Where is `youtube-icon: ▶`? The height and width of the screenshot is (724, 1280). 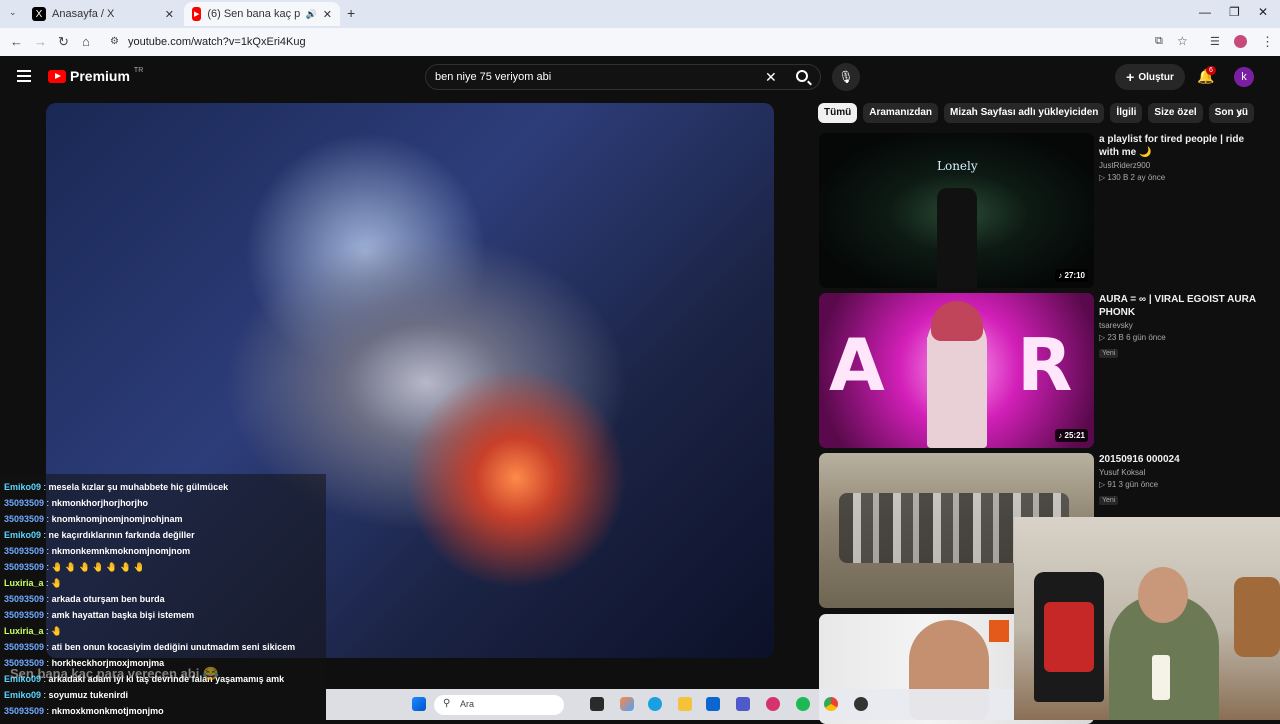 youtube-icon: ▶ is located at coordinates (197, 14).